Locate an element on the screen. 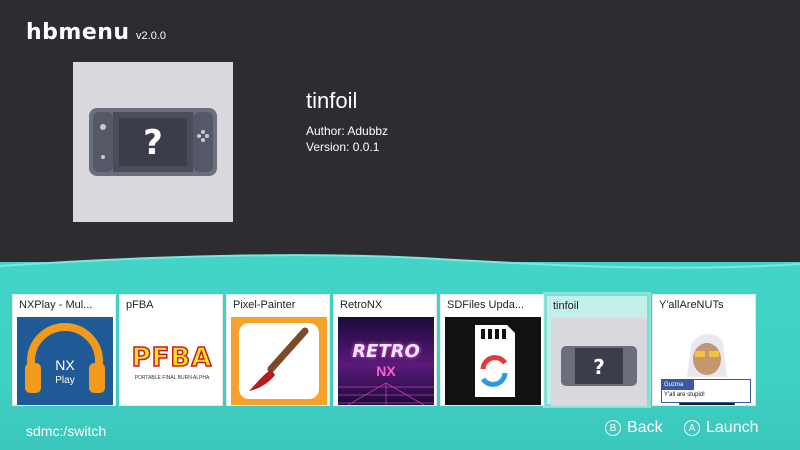  app-tile-label: Pixel-Painter is located at coordinates (264, 305).